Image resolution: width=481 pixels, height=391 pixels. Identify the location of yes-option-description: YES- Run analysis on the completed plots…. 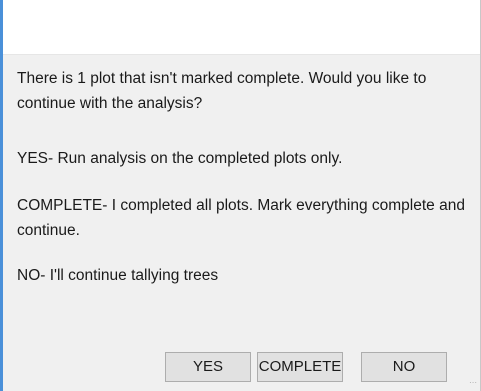
(180, 158).